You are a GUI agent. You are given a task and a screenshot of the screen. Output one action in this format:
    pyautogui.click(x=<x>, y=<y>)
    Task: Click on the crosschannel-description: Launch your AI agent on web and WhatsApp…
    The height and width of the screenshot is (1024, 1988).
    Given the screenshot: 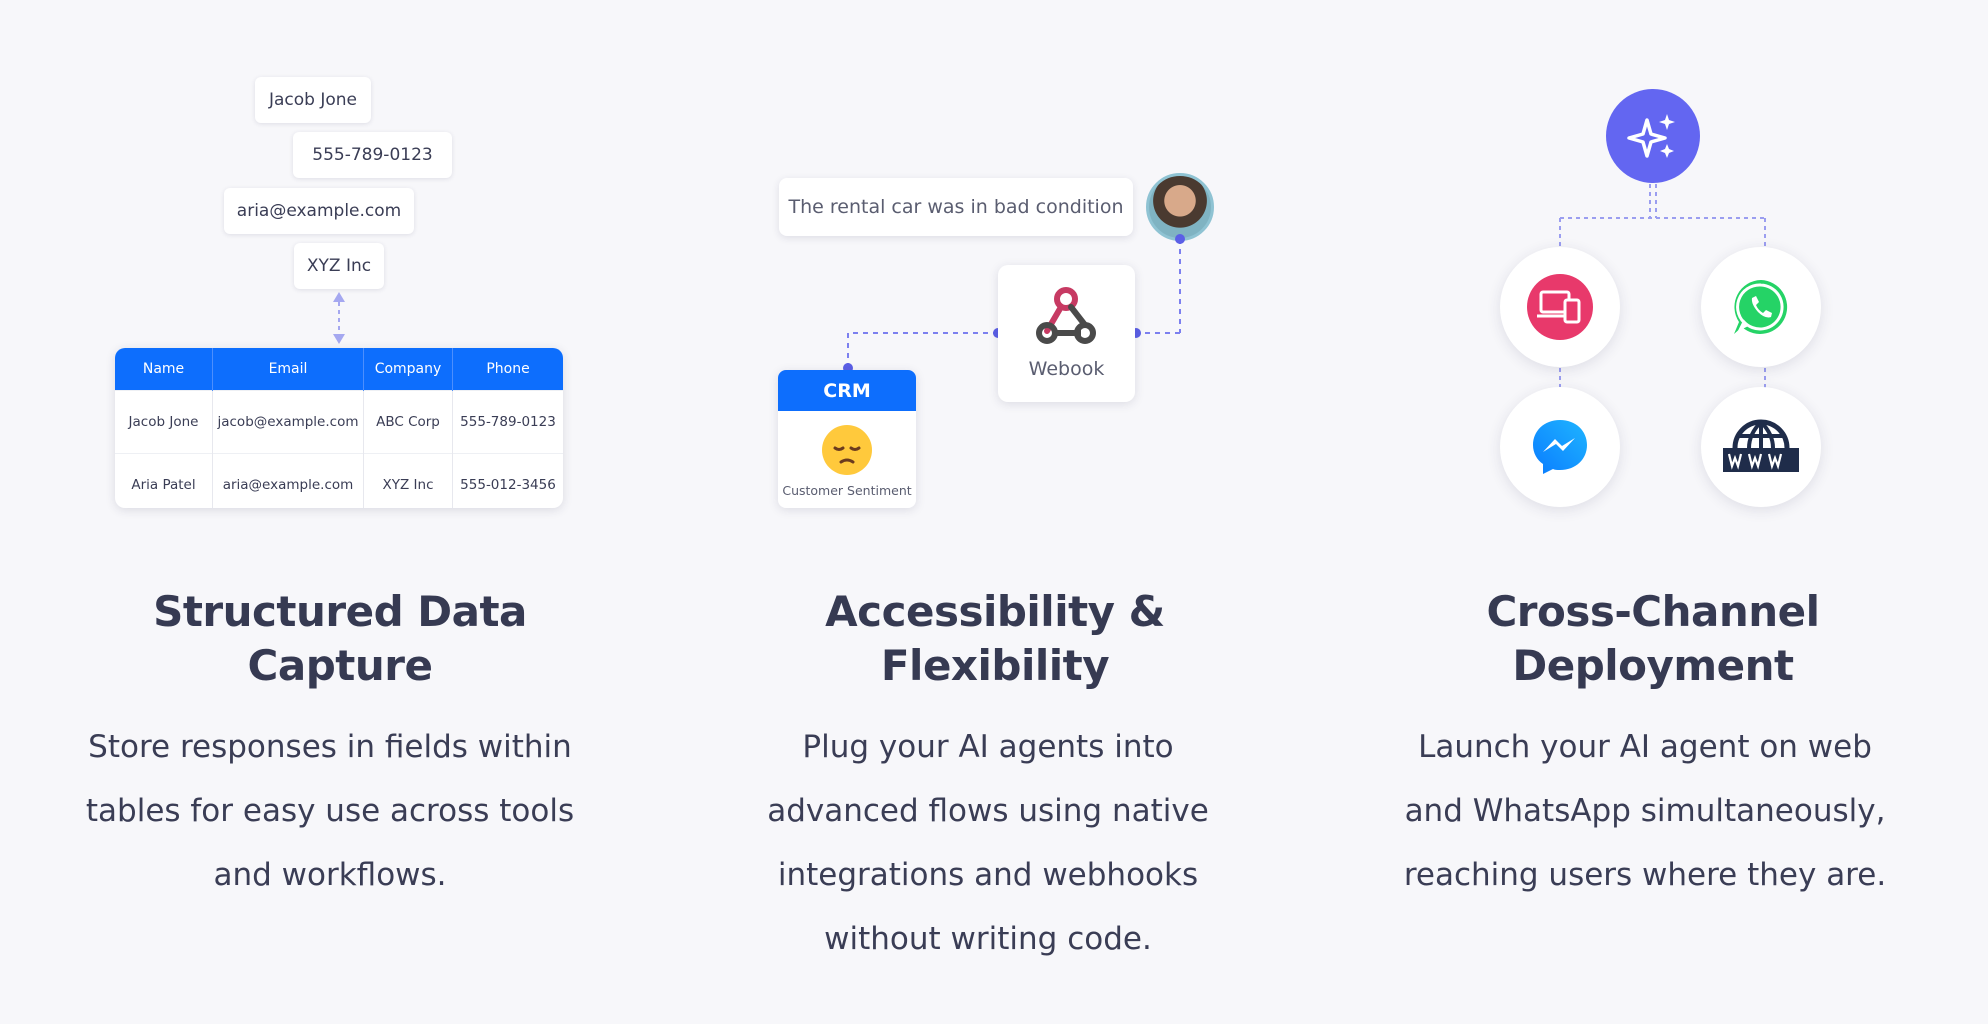 What is the action you would take?
    pyautogui.click(x=1645, y=811)
    